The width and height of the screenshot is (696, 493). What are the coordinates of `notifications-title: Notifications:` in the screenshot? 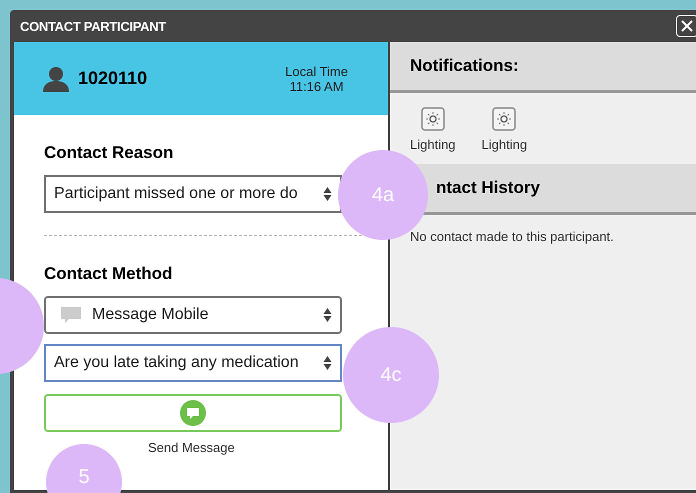 It's located at (464, 66).